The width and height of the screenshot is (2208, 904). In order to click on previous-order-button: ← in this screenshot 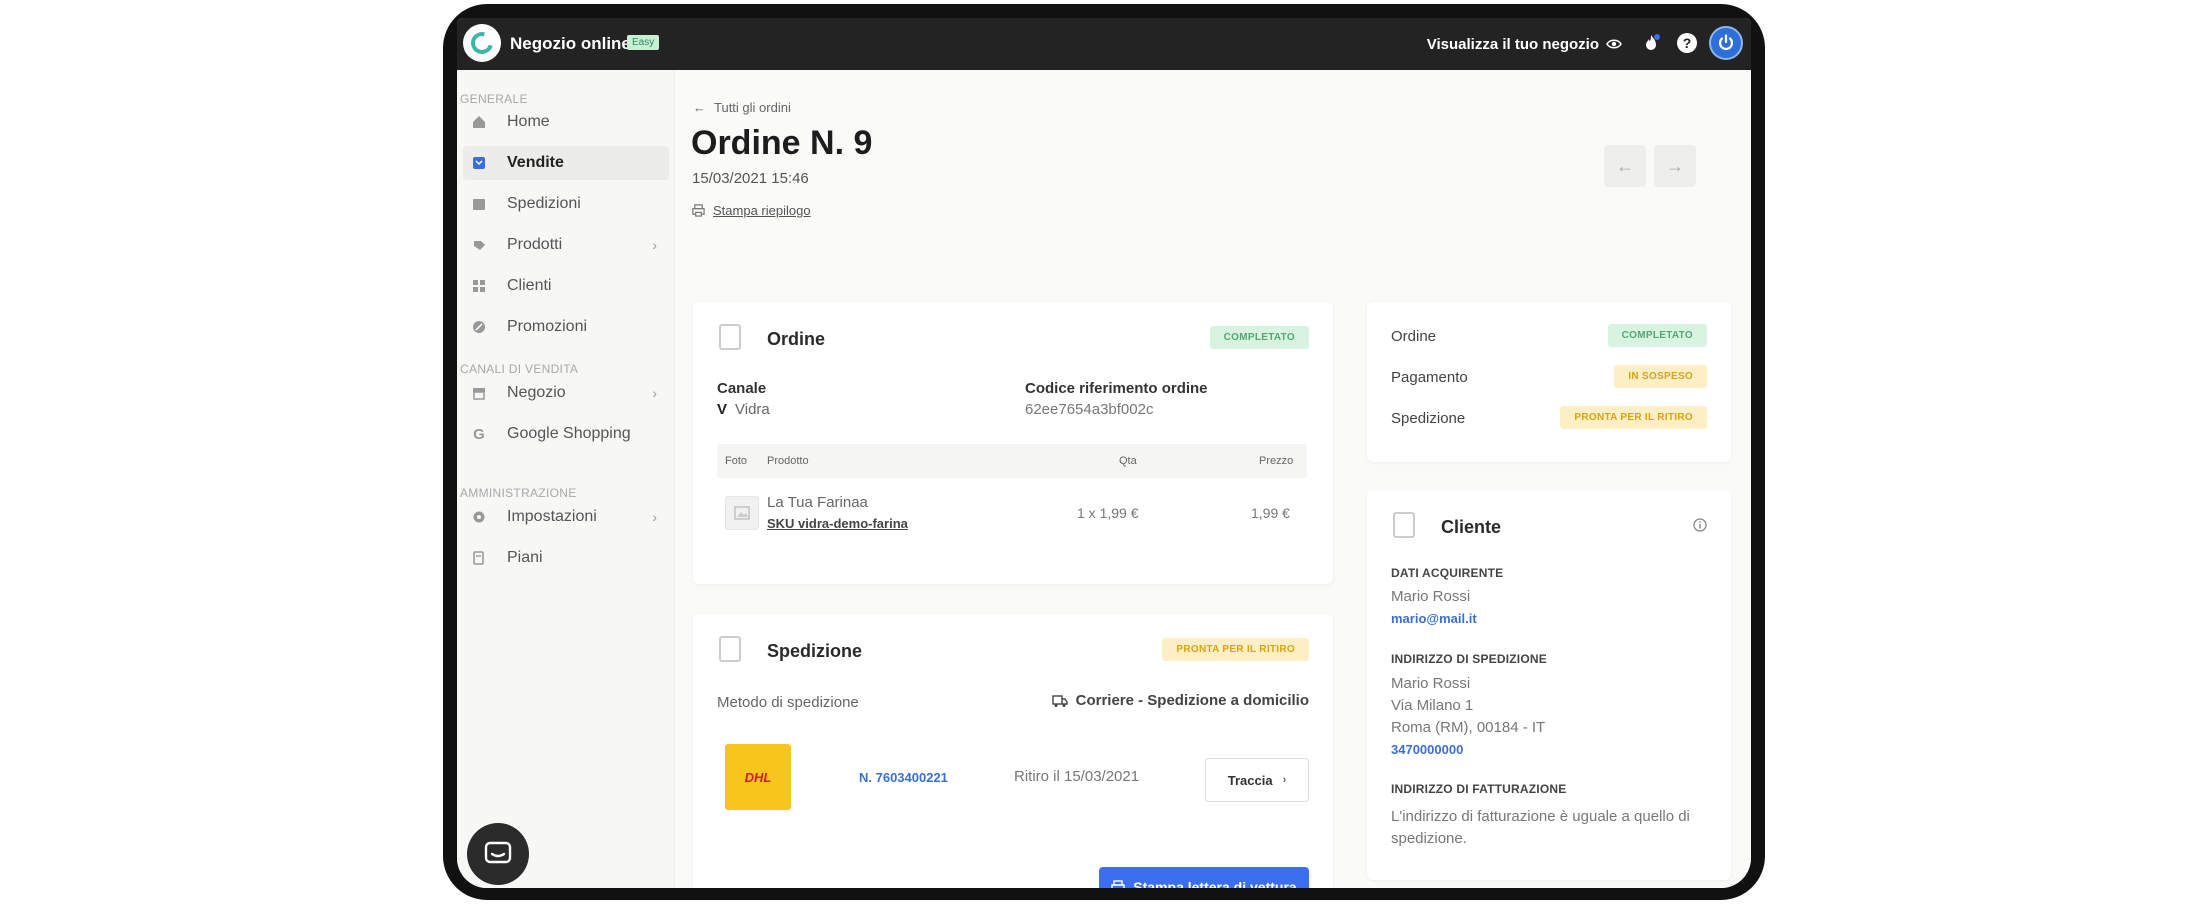, I will do `click(1625, 166)`.